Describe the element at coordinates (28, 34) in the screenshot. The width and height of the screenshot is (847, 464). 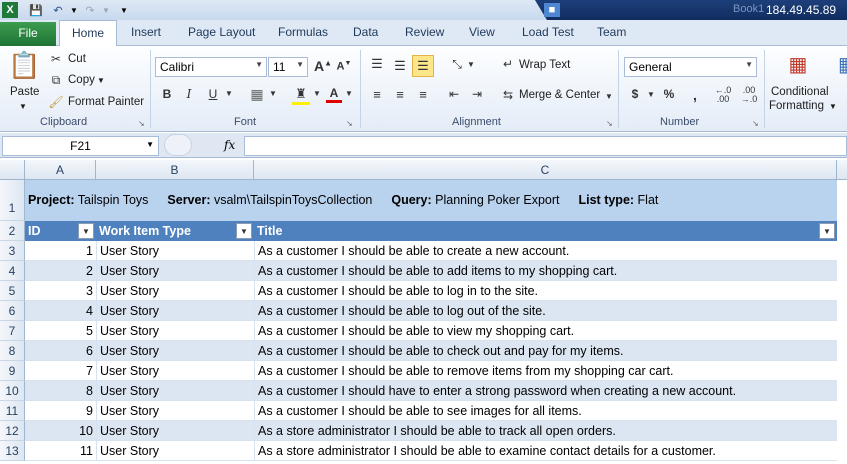
I see `tab-file: File` at that location.